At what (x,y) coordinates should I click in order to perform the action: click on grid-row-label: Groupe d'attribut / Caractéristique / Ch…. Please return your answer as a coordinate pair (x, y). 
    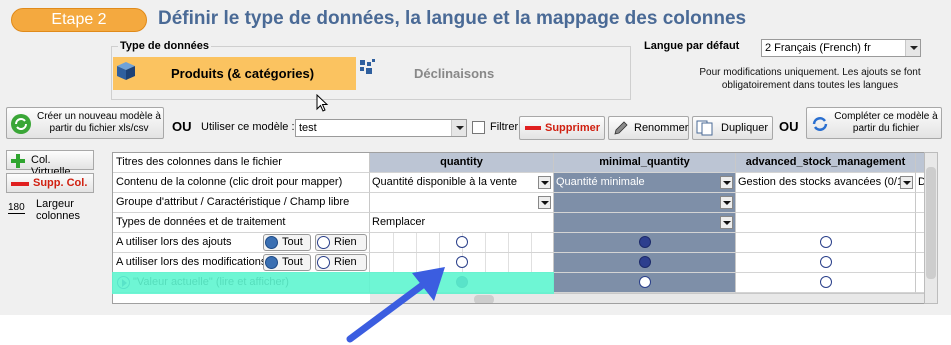
    Looking at the image, I should click on (241, 203).